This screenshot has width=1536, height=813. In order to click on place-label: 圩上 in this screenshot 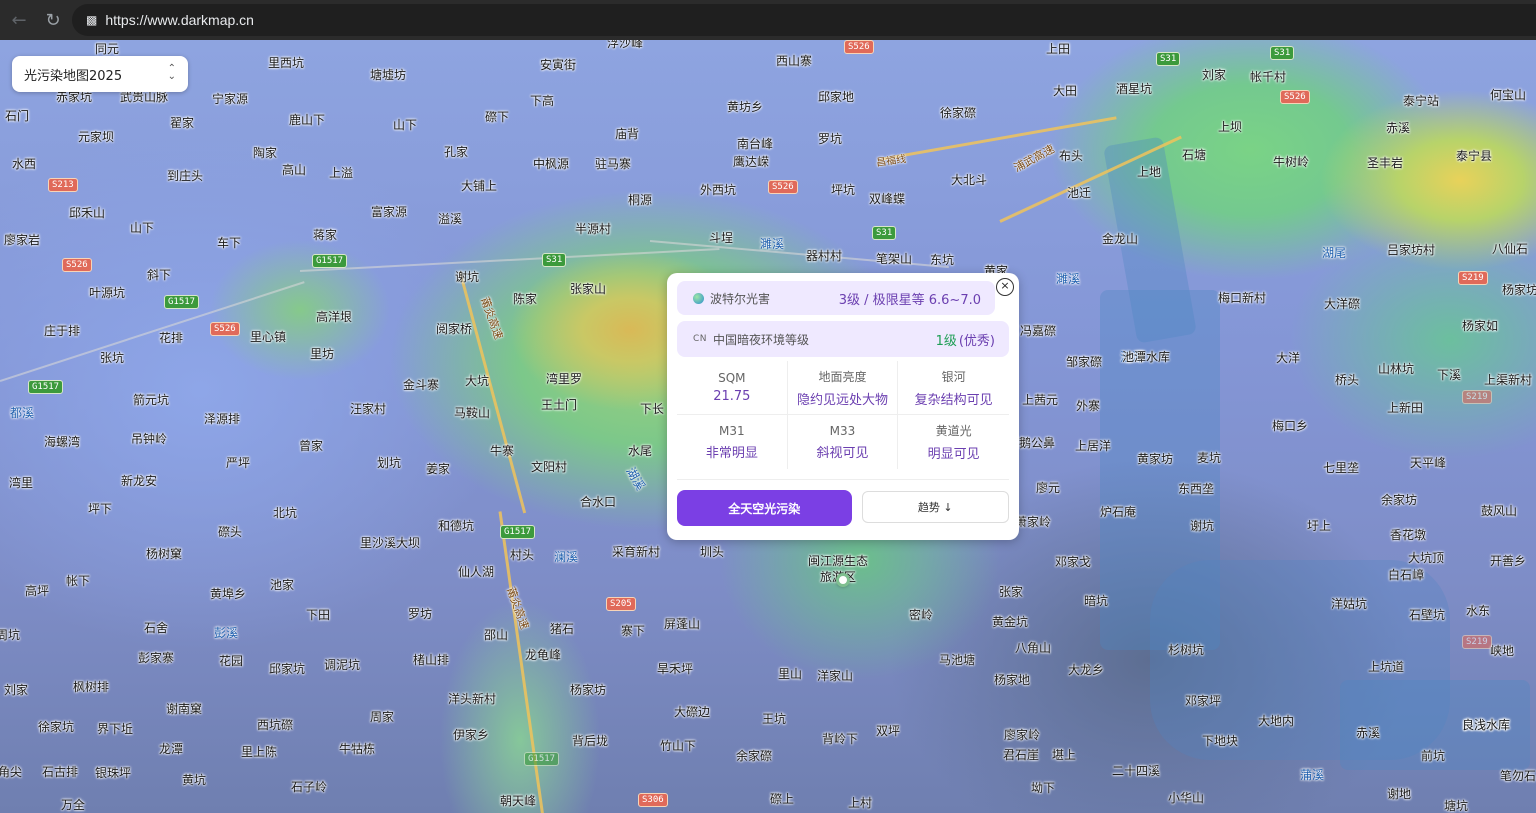, I will do `click(1319, 526)`.